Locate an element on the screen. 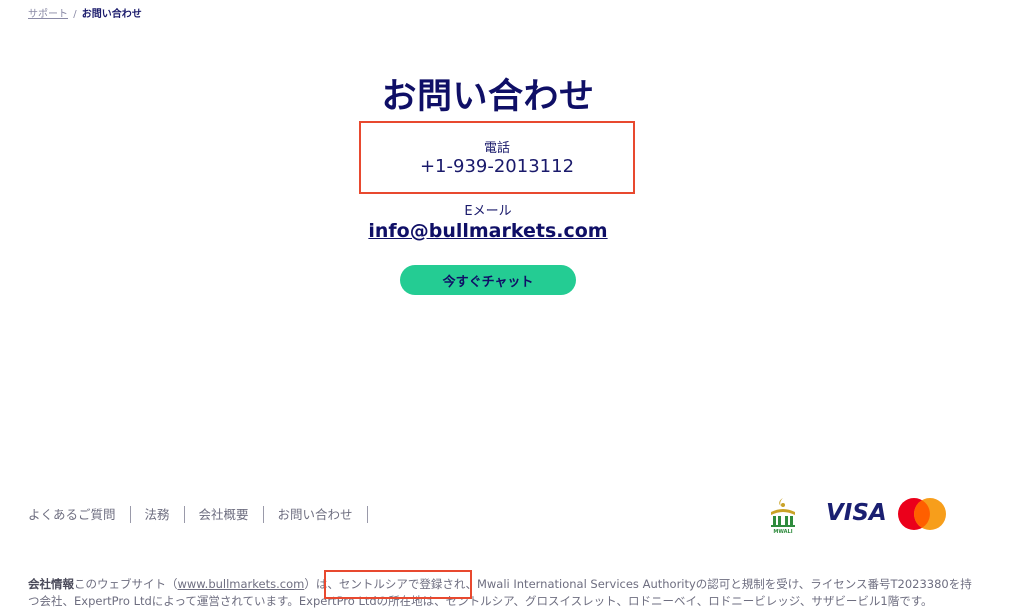 This screenshot has width=1024, height=616. company-info-text-1: このウェブサイト（ is located at coordinates (126, 584).